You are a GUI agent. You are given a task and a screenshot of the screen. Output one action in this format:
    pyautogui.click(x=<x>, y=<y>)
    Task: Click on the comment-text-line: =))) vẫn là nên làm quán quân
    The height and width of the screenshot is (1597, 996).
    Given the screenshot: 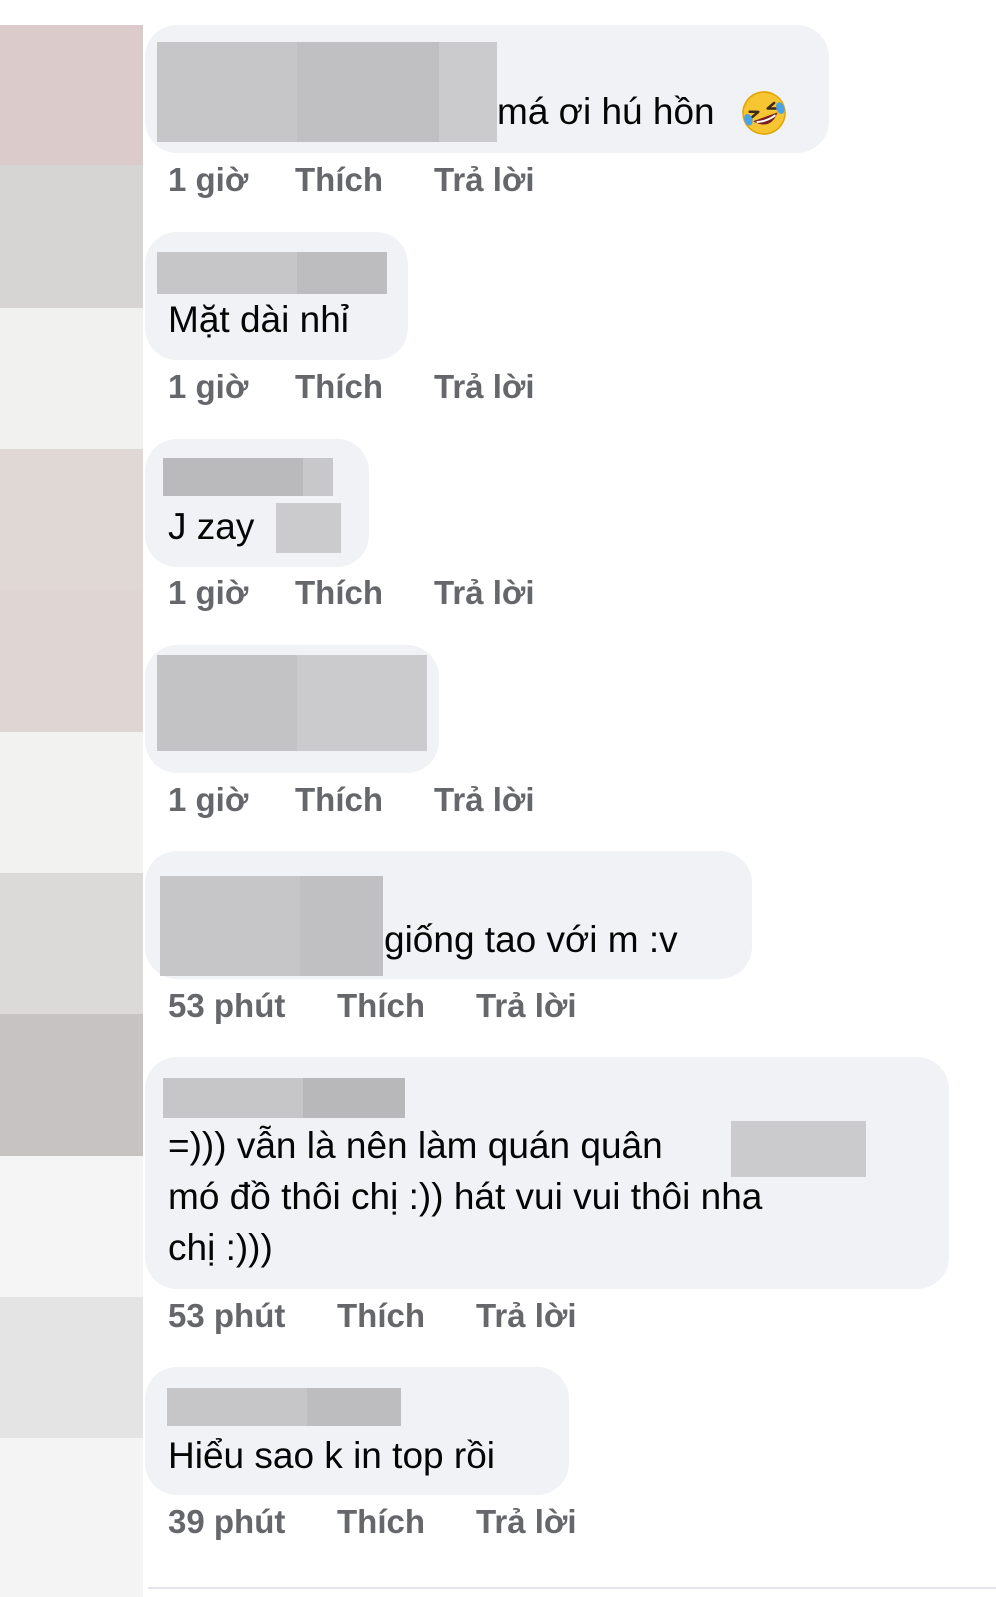 What is the action you would take?
    pyautogui.click(x=415, y=1145)
    